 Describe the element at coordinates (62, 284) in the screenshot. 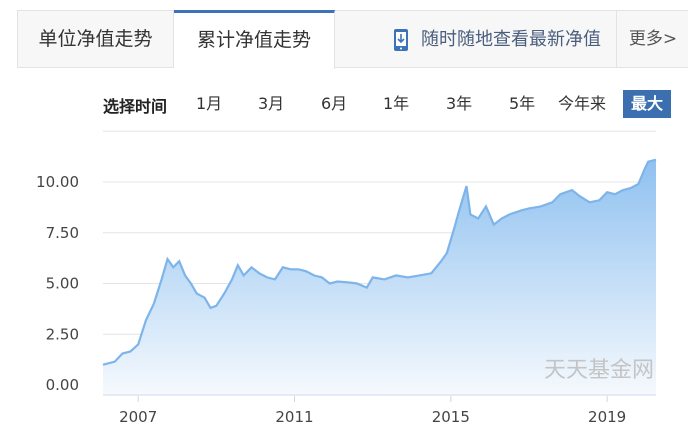

I see `y-tick-label: 5.00` at that location.